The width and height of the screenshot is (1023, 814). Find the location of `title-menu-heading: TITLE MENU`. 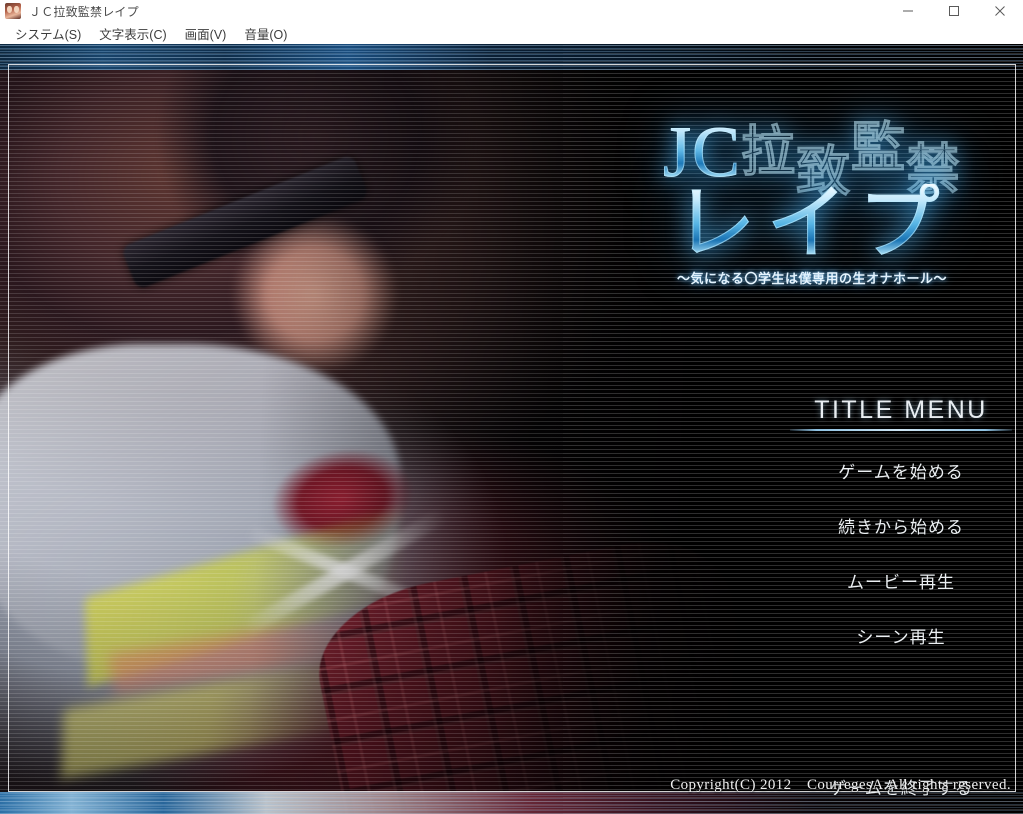

title-menu-heading: TITLE MENU is located at coordinates (901, 410).